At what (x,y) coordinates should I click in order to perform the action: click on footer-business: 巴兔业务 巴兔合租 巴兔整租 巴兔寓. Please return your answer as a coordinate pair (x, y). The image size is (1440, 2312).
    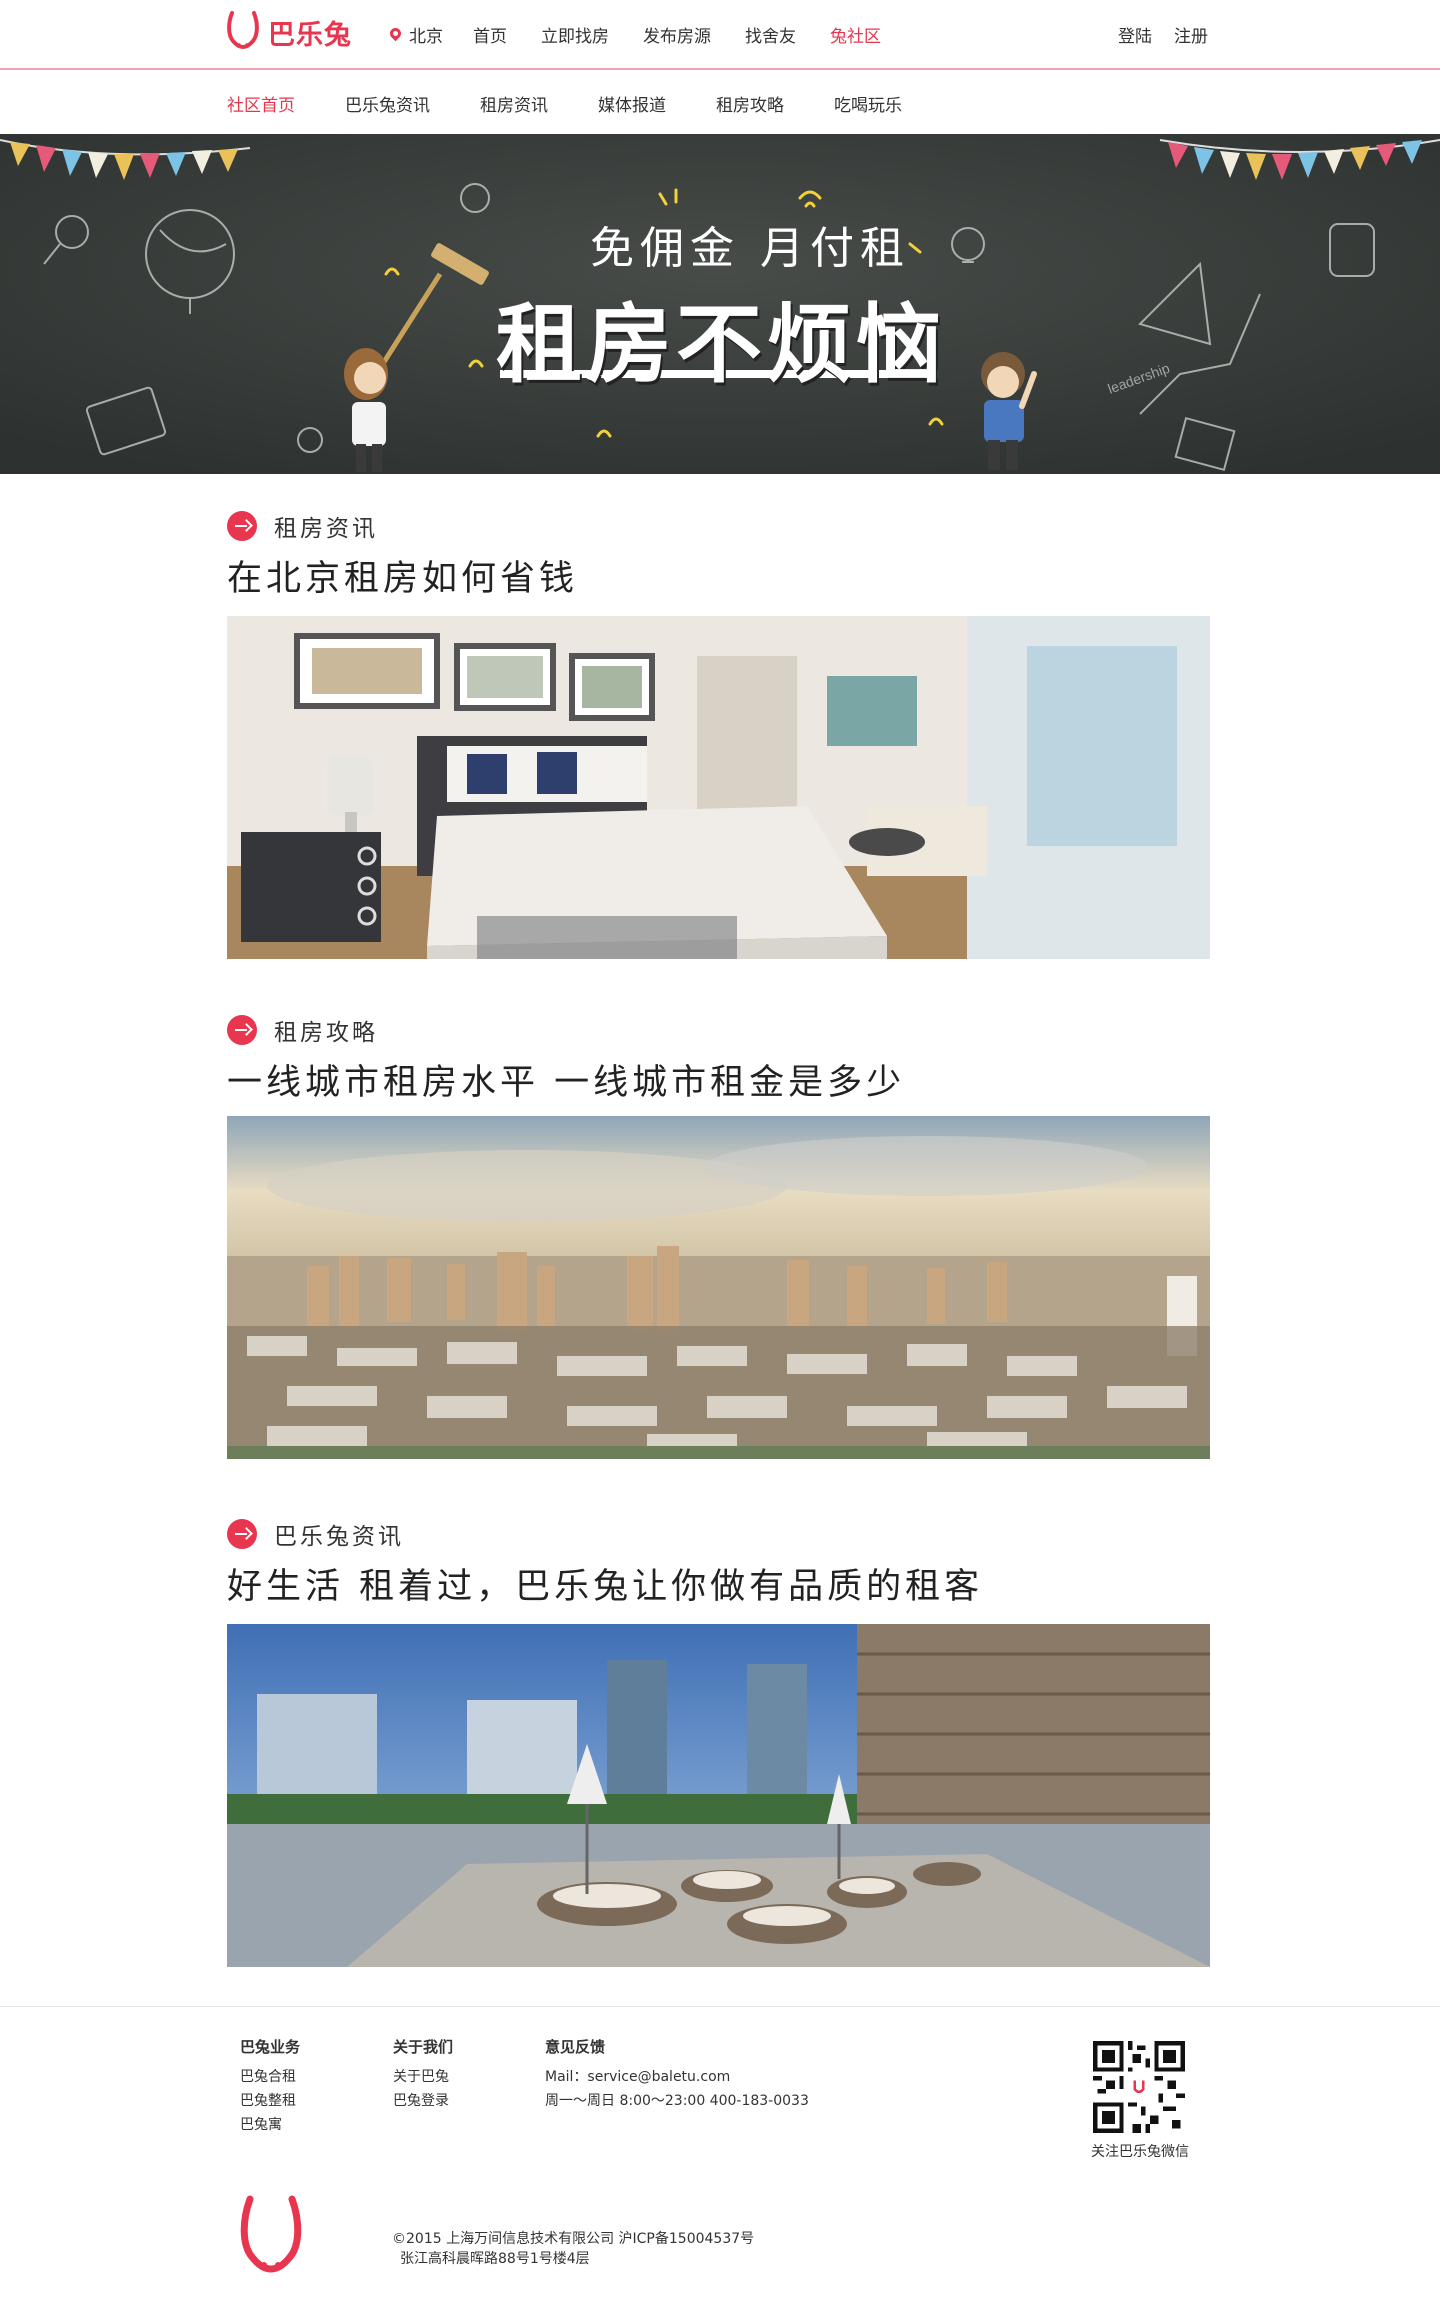
    Looking at the image, I should click on (270, 2086).